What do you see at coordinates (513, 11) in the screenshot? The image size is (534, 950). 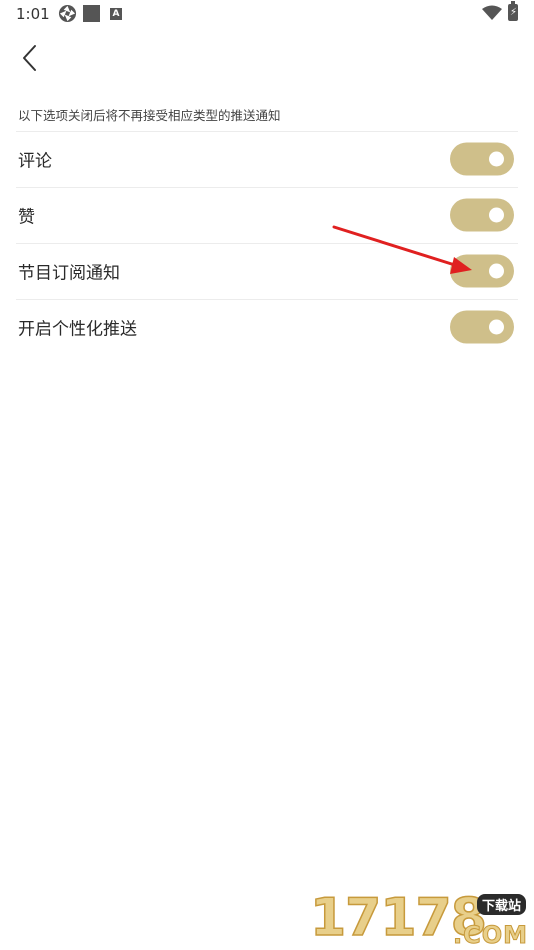 I see `battery-icon: ⚡` at bounding box center [513, 11].